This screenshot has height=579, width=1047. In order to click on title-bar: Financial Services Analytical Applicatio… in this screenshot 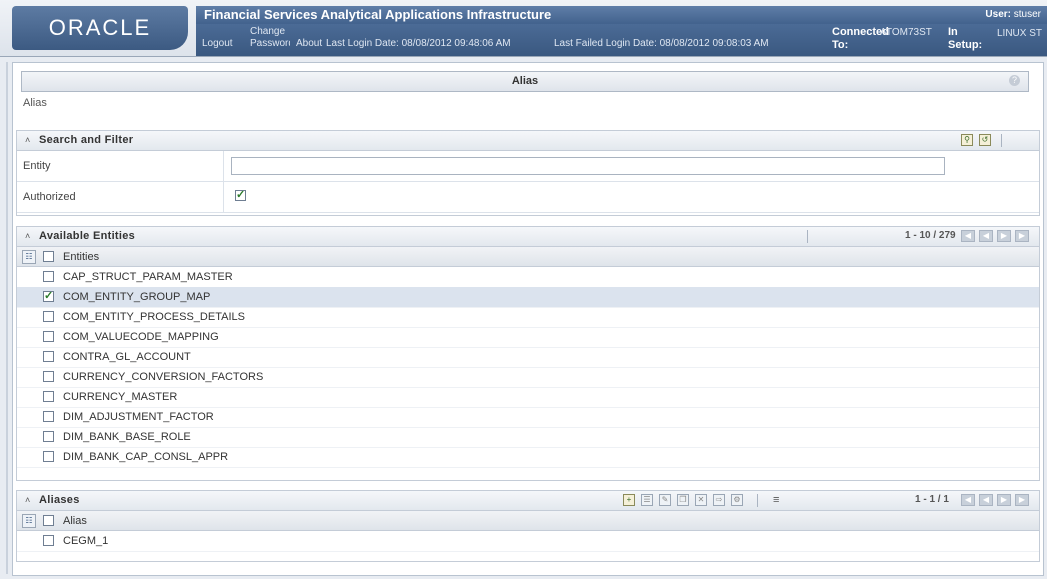, I will do `click(621, 15)`.